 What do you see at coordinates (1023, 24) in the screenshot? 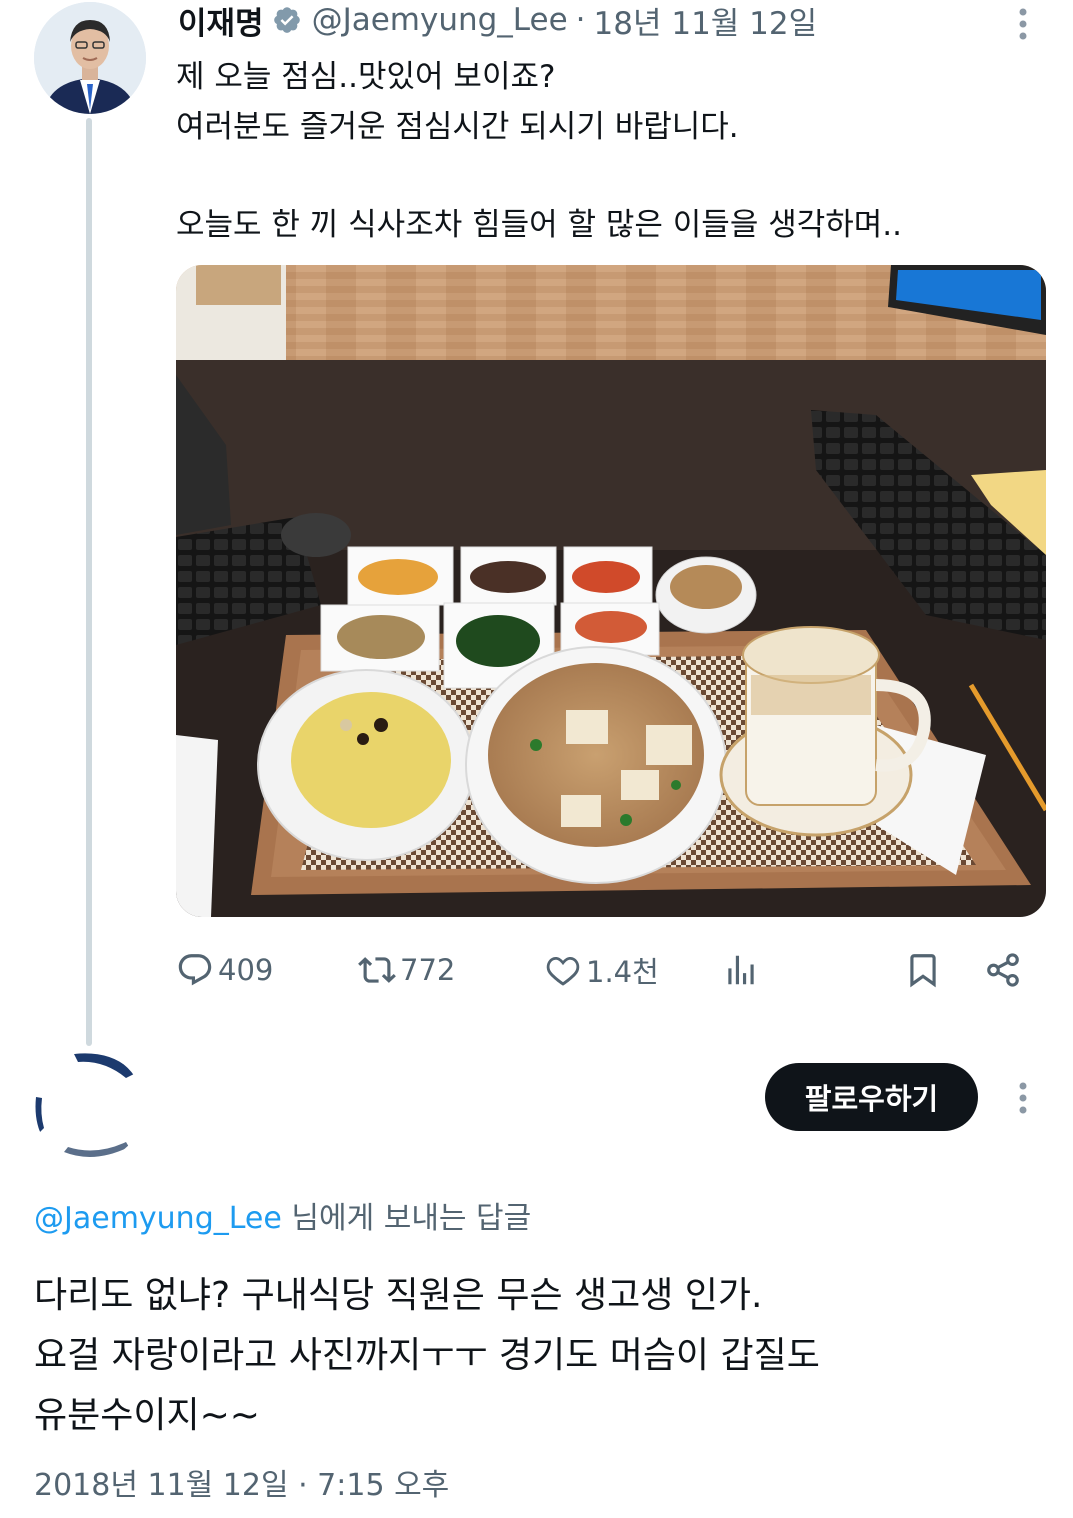
I see `more-options-icon` at bounding box center [1023, 24].